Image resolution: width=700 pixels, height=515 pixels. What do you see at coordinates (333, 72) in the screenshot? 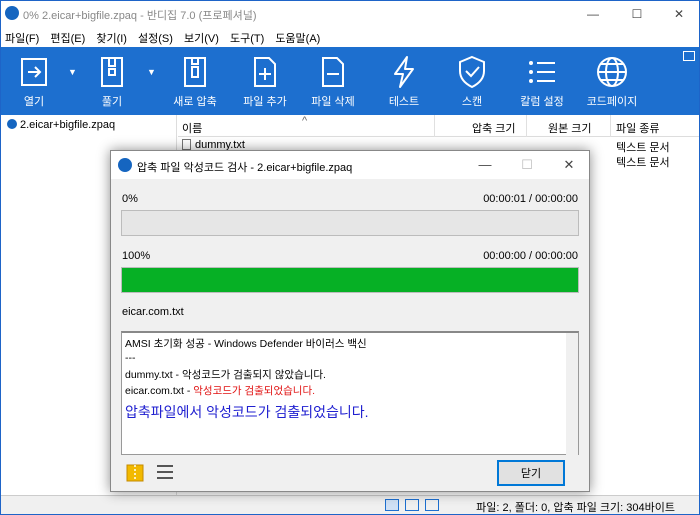
I see `delete-file-icon` at bounding box center [333, 72].